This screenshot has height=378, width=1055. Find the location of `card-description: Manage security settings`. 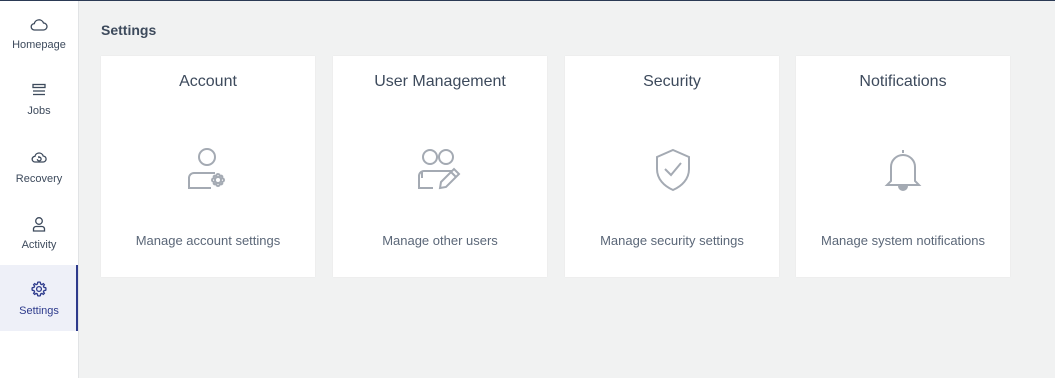

card-description: Manage security settings is located at coordinates (672, 240).